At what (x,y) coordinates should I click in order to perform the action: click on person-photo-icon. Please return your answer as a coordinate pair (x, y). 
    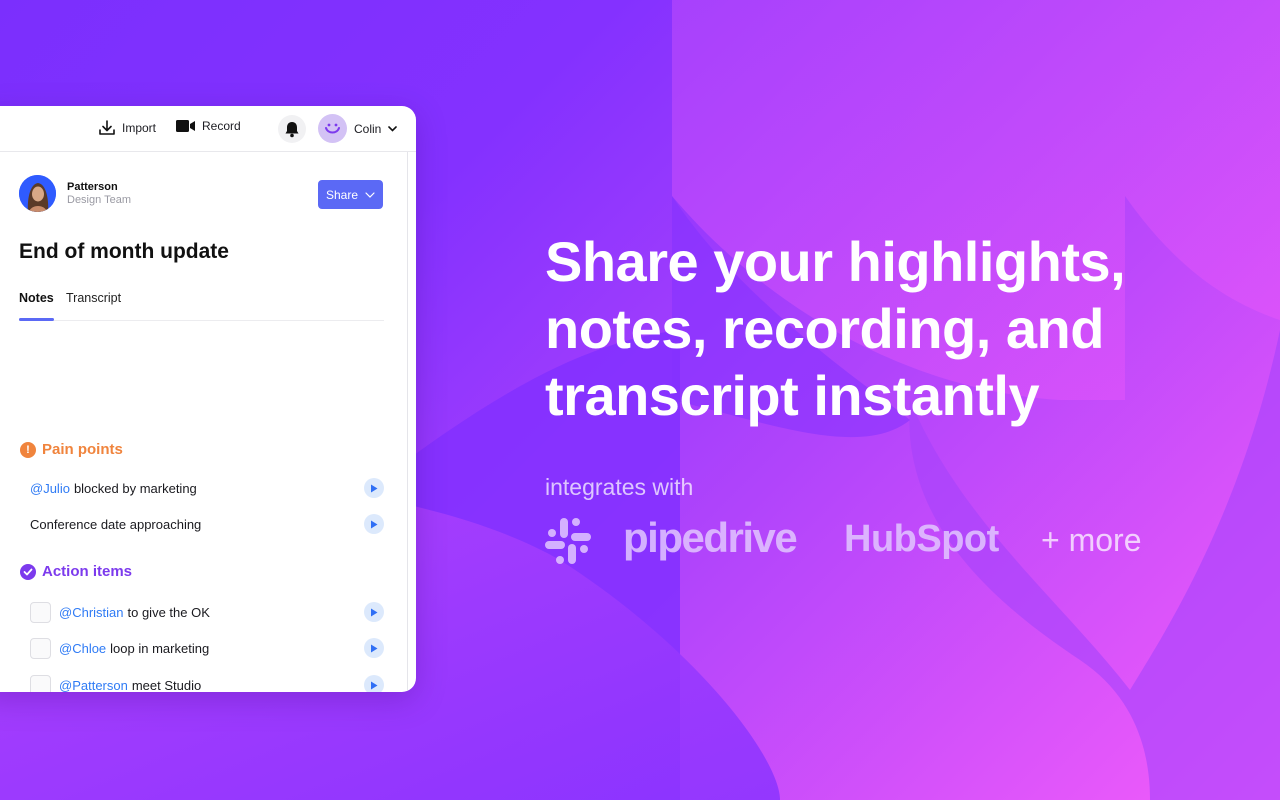
    Looking at the image, I should click on (37, 193).